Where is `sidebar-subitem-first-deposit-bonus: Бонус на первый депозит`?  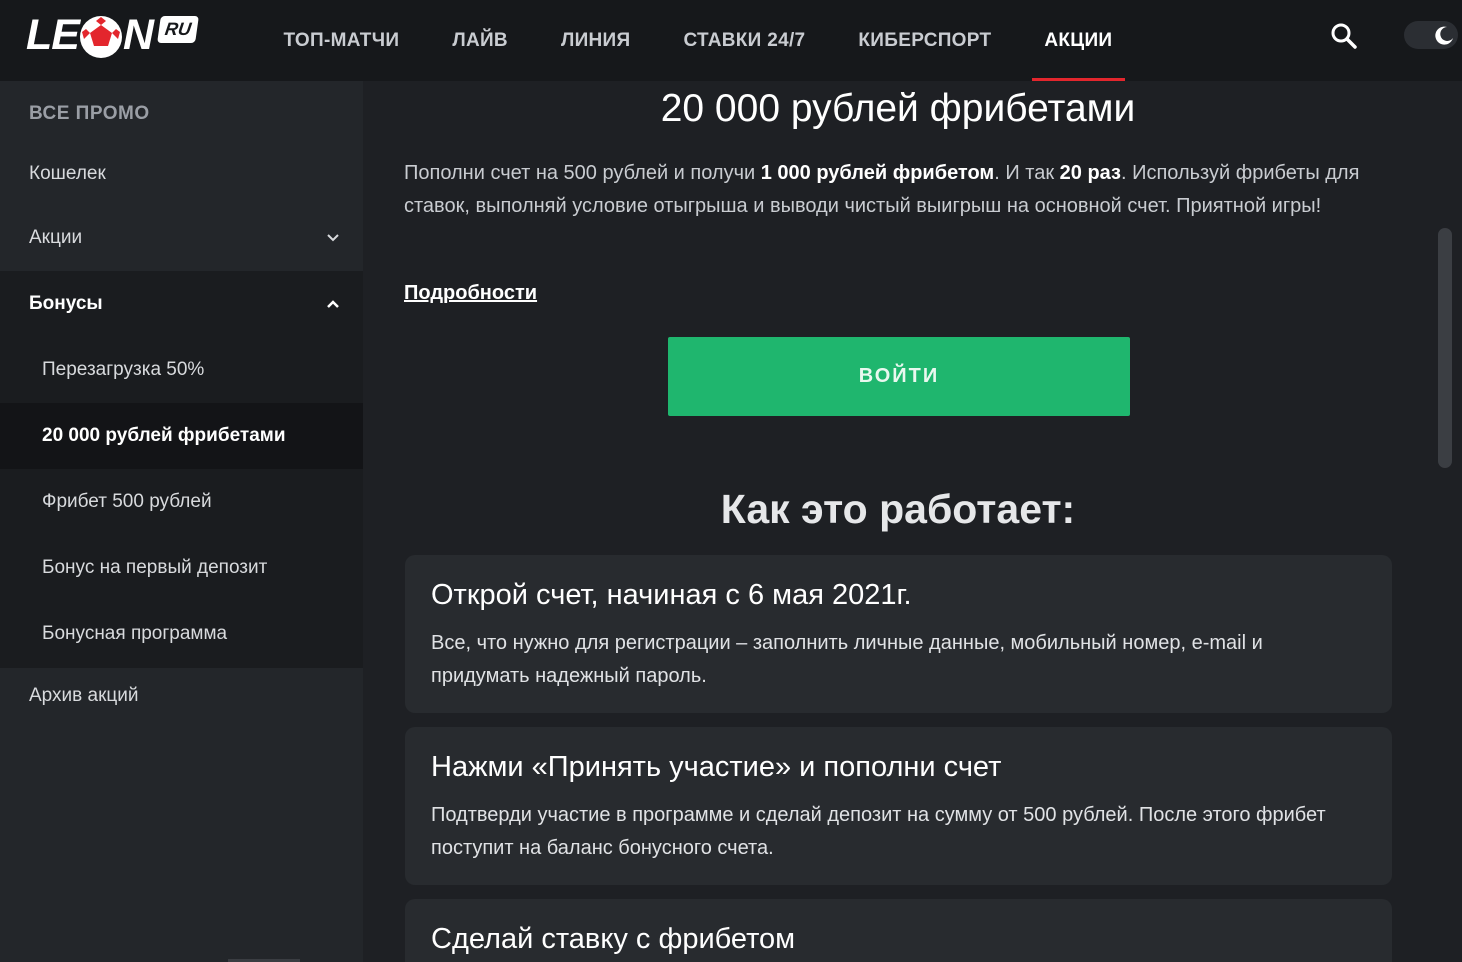
sidebar-subitem-first-deposit-bonus: Бонус на первый депозит is located at coordinates (181, 568).